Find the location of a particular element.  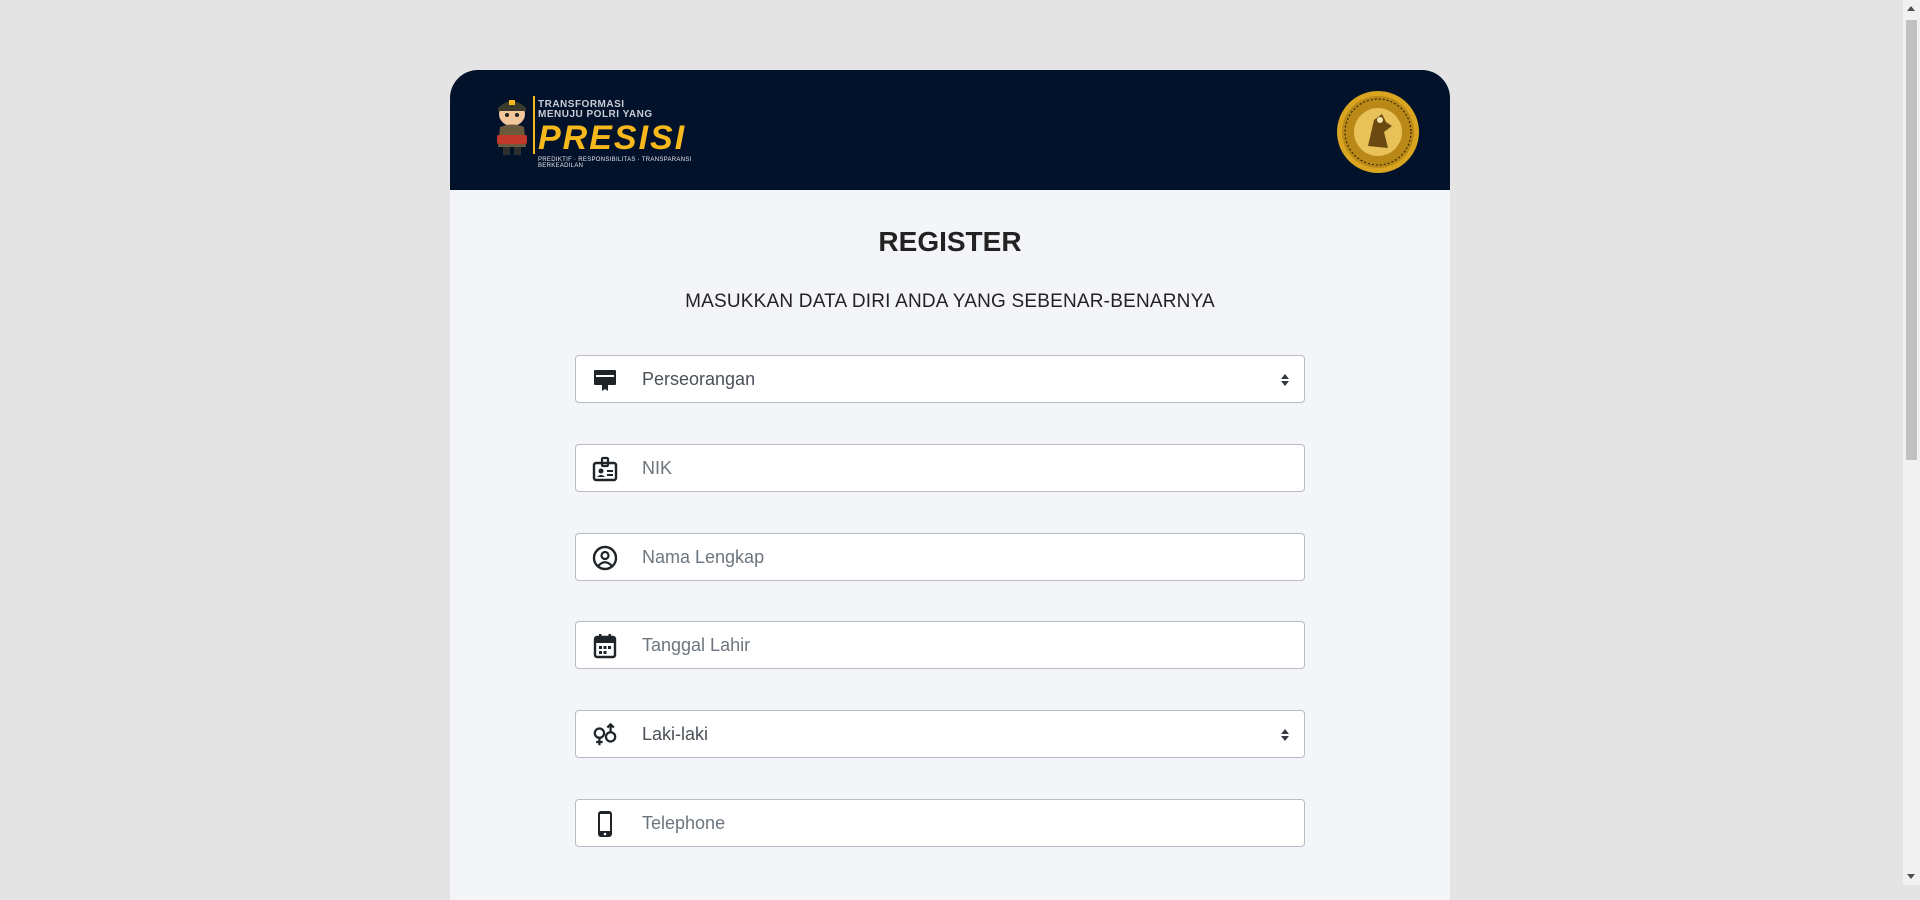

birth-date-field is located at coordinates (940, 645).